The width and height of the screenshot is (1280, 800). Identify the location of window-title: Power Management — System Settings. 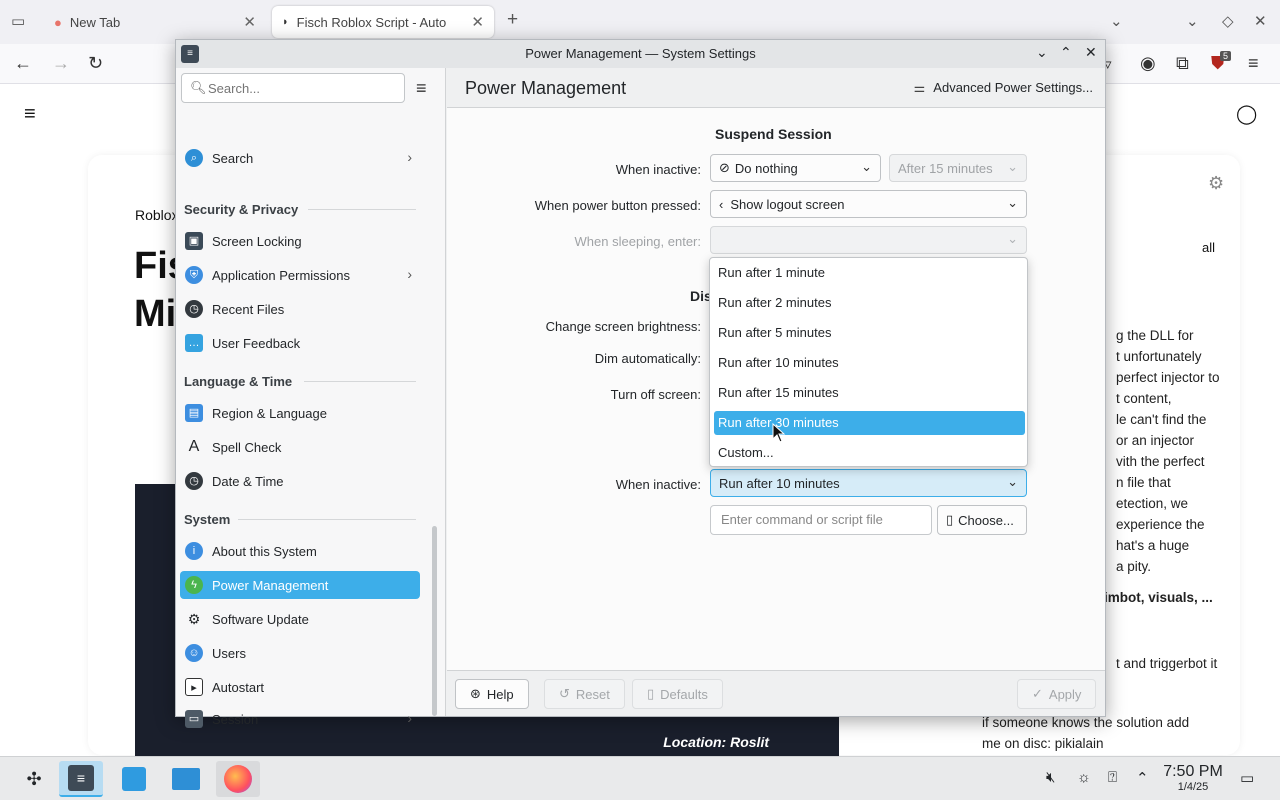
(640, 53).